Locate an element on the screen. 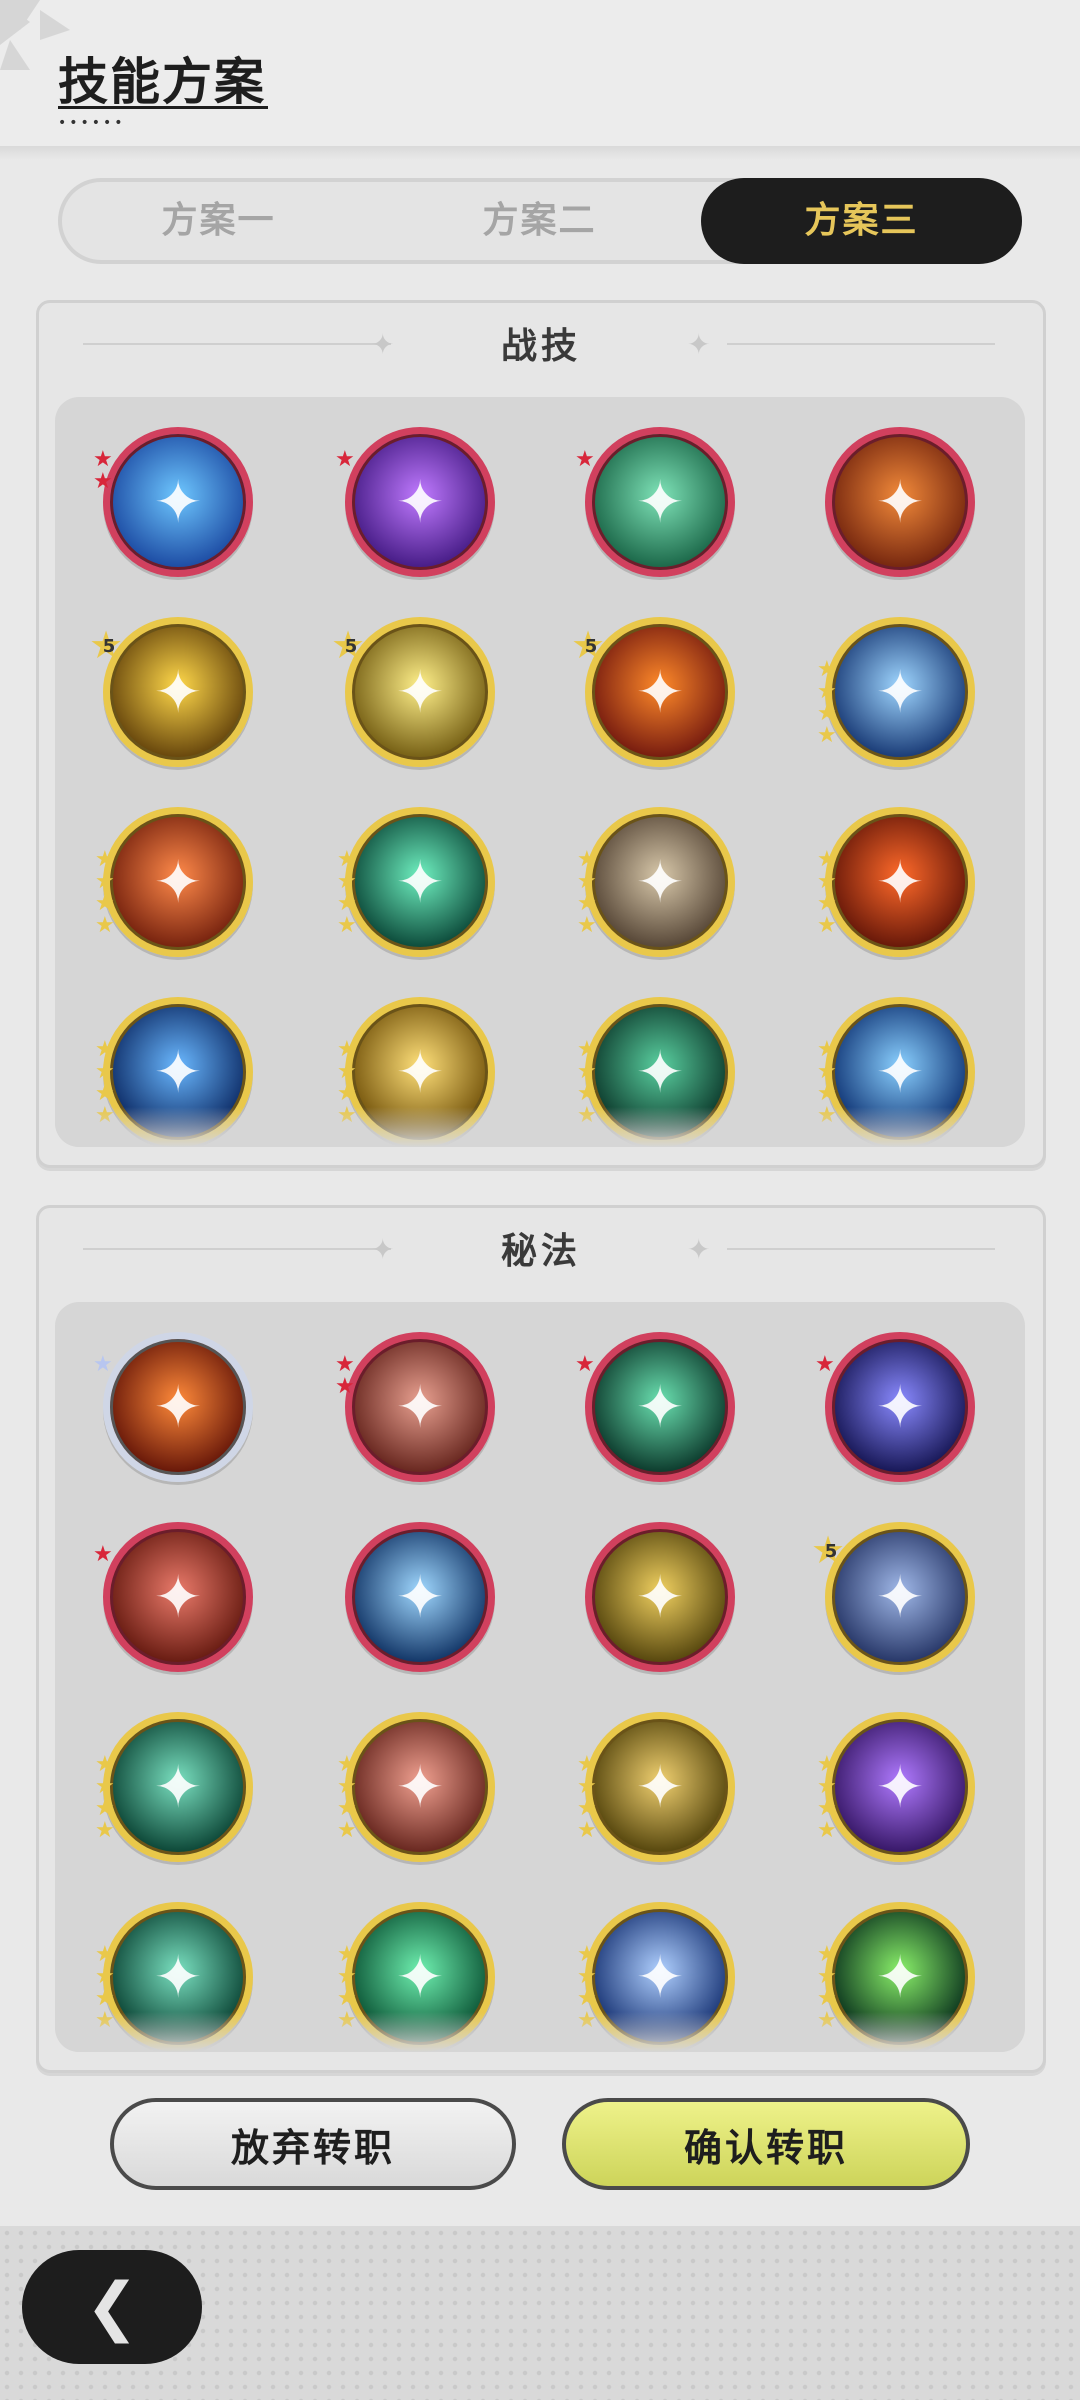 The height and width of the screenshot is (2400, 1080). page-title: 技能方案 is located at coordinates (162, 82).